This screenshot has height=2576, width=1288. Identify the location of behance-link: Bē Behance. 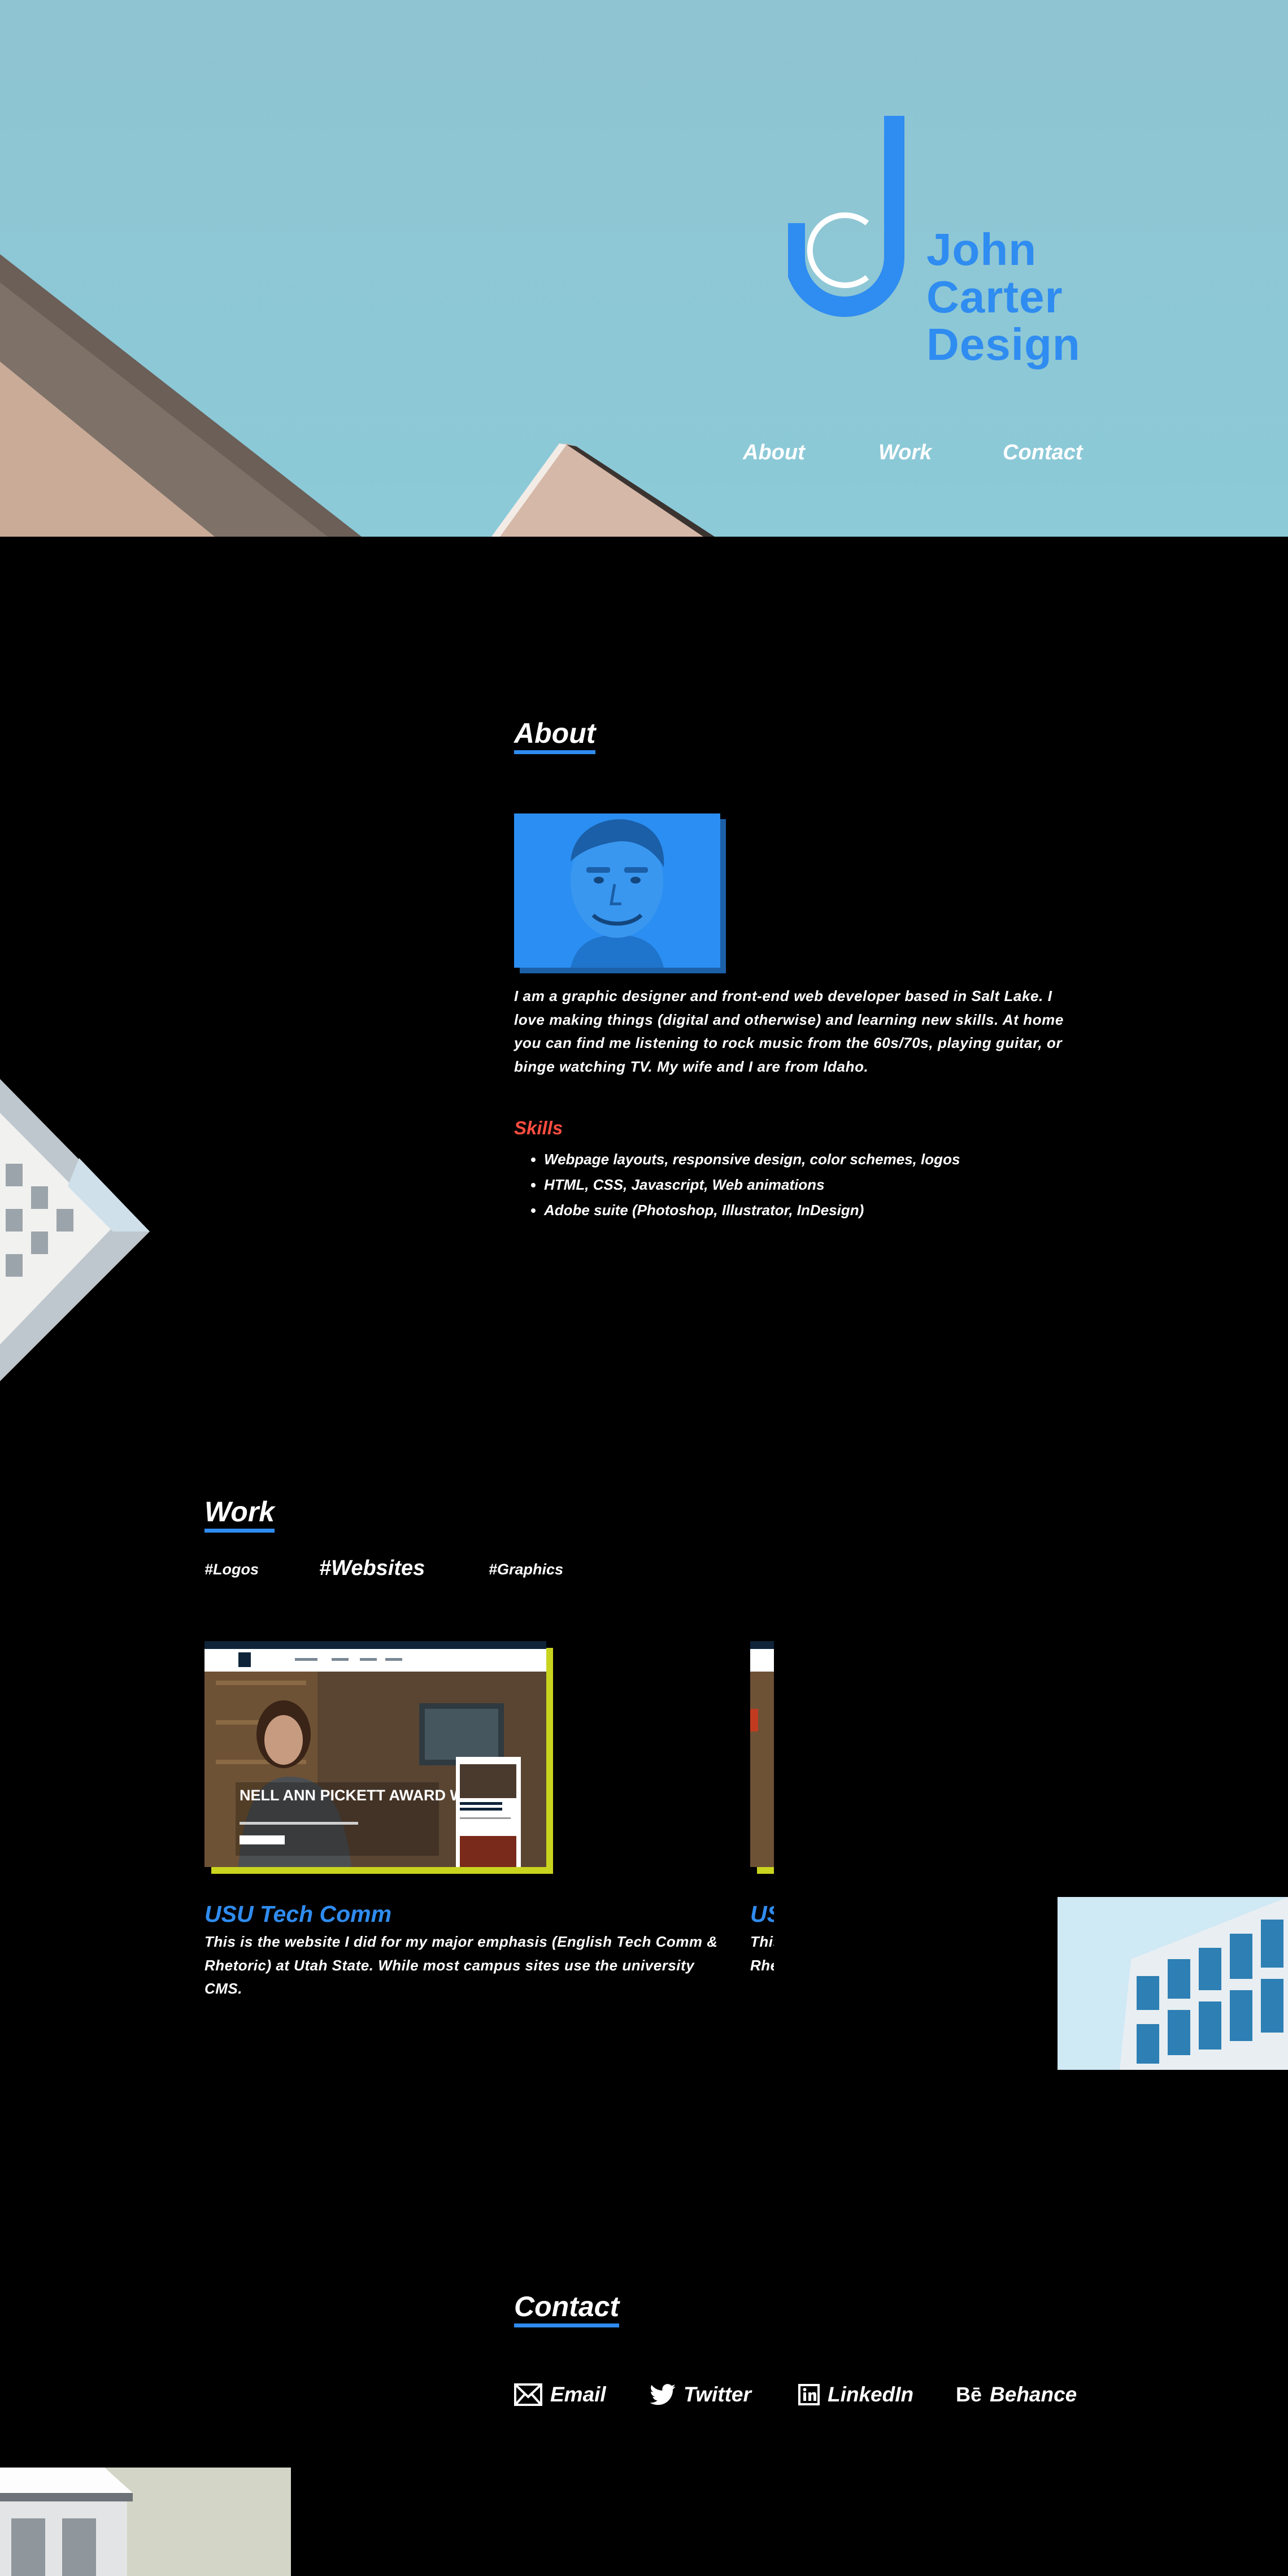
(1016, 2395).